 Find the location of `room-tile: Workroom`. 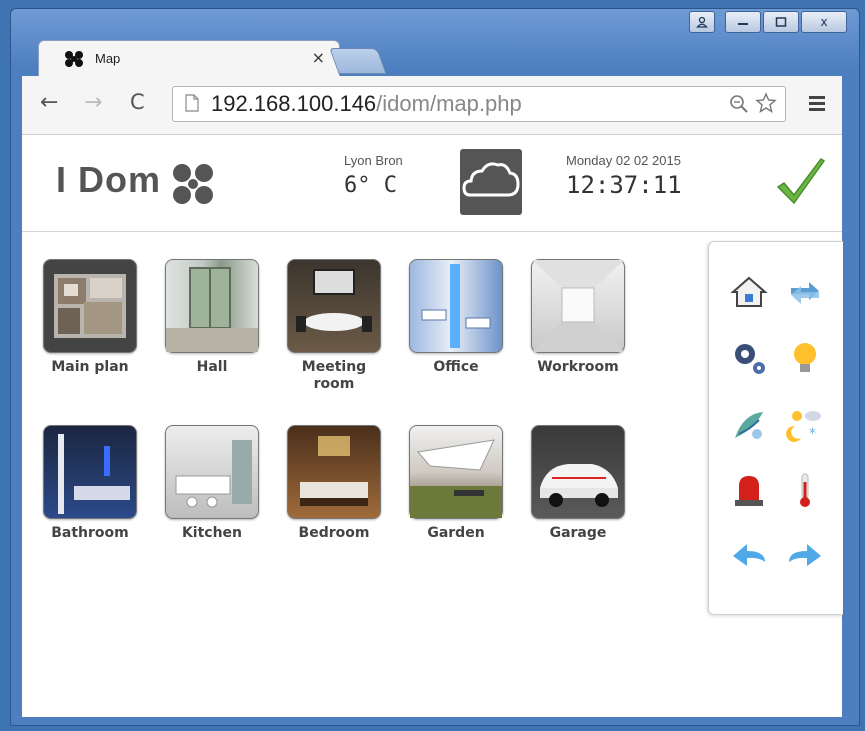

room-tile: Workroom is located at coordinates (578, 317).